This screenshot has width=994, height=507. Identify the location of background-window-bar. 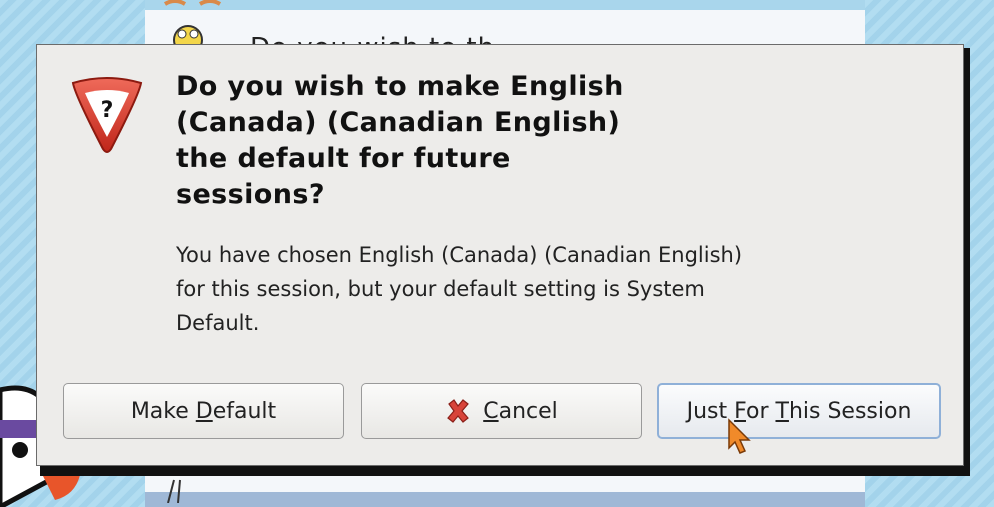
(505, 499).